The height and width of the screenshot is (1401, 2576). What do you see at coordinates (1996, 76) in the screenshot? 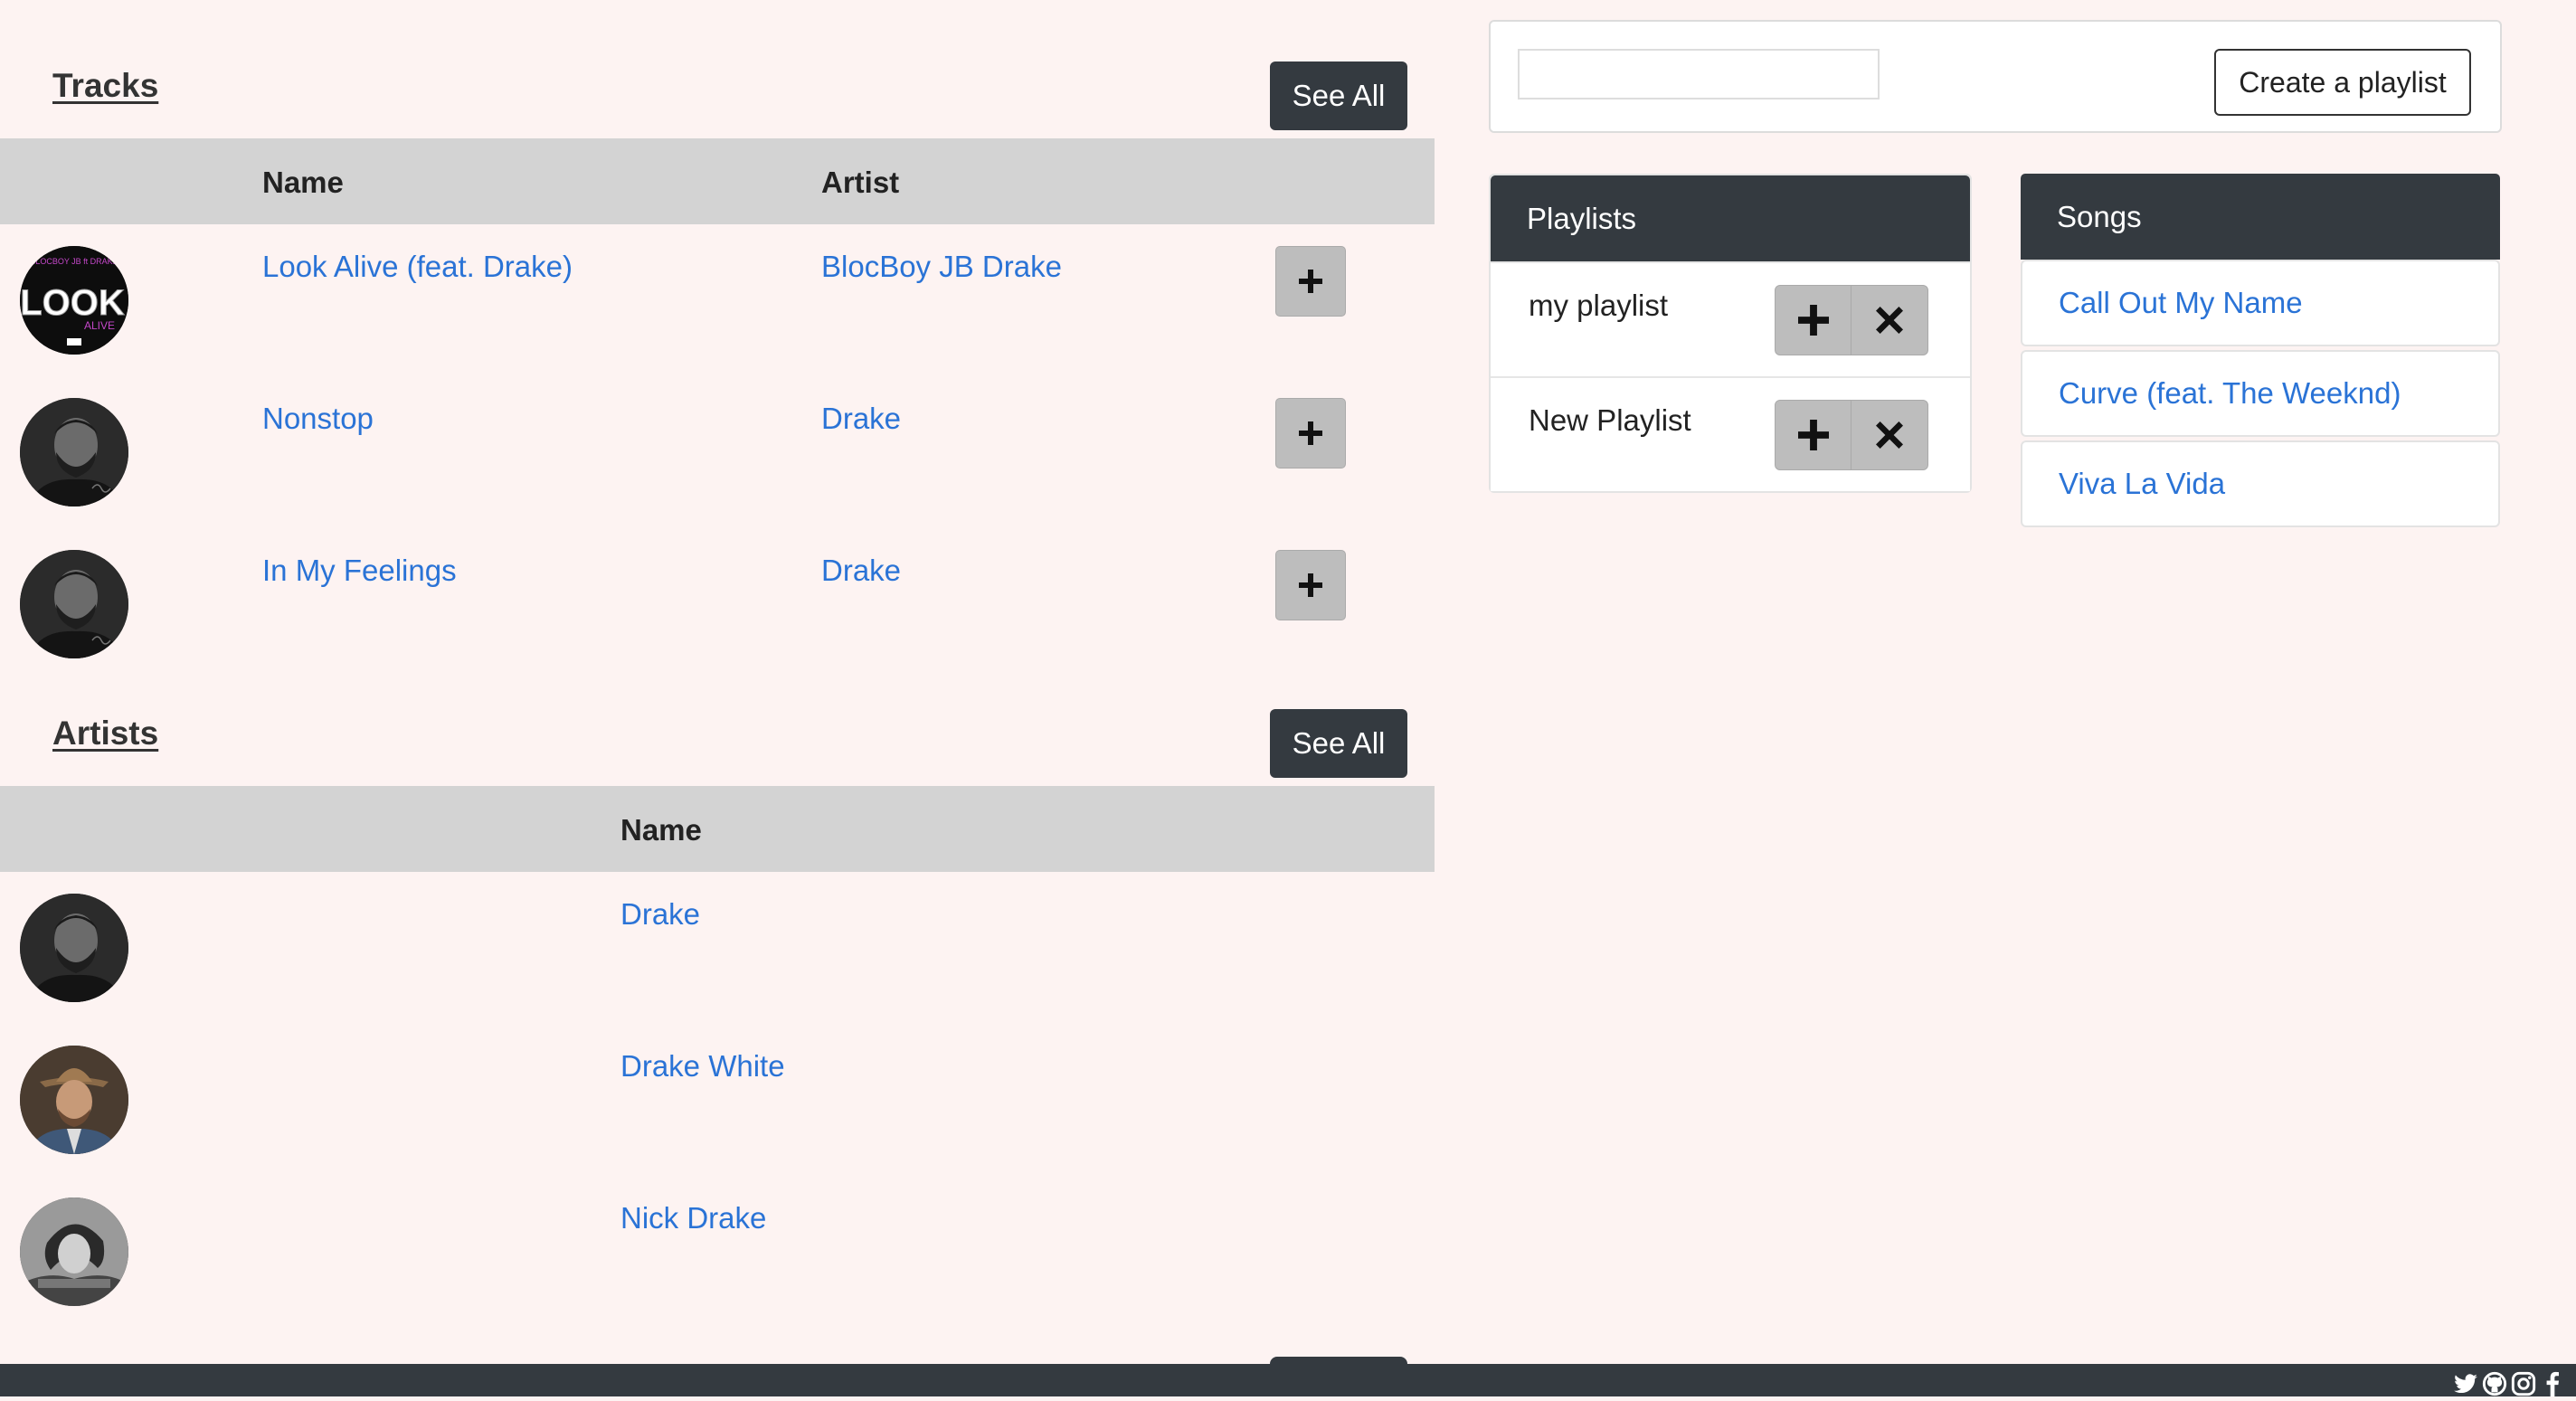
I see `create-playlist-form: Create a playlist` at bounding box center [1996, 76].